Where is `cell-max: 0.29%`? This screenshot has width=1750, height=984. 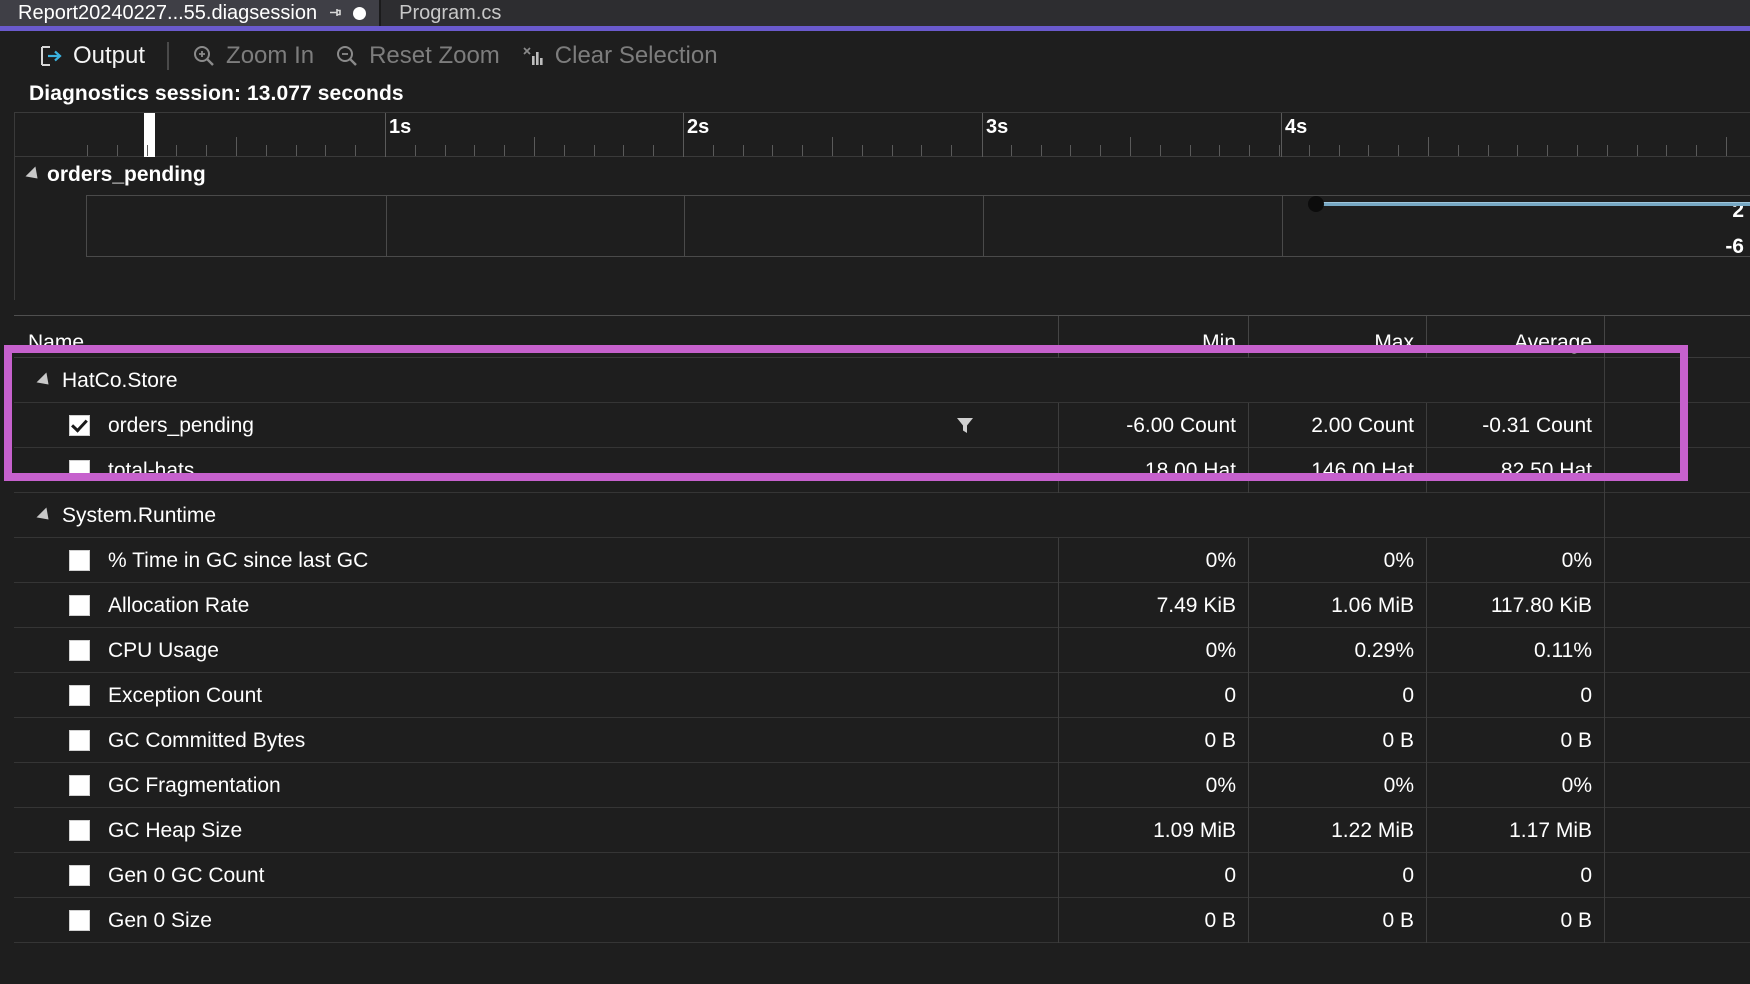
cell-max: 0.29% is located at coordinates (1384, 650).